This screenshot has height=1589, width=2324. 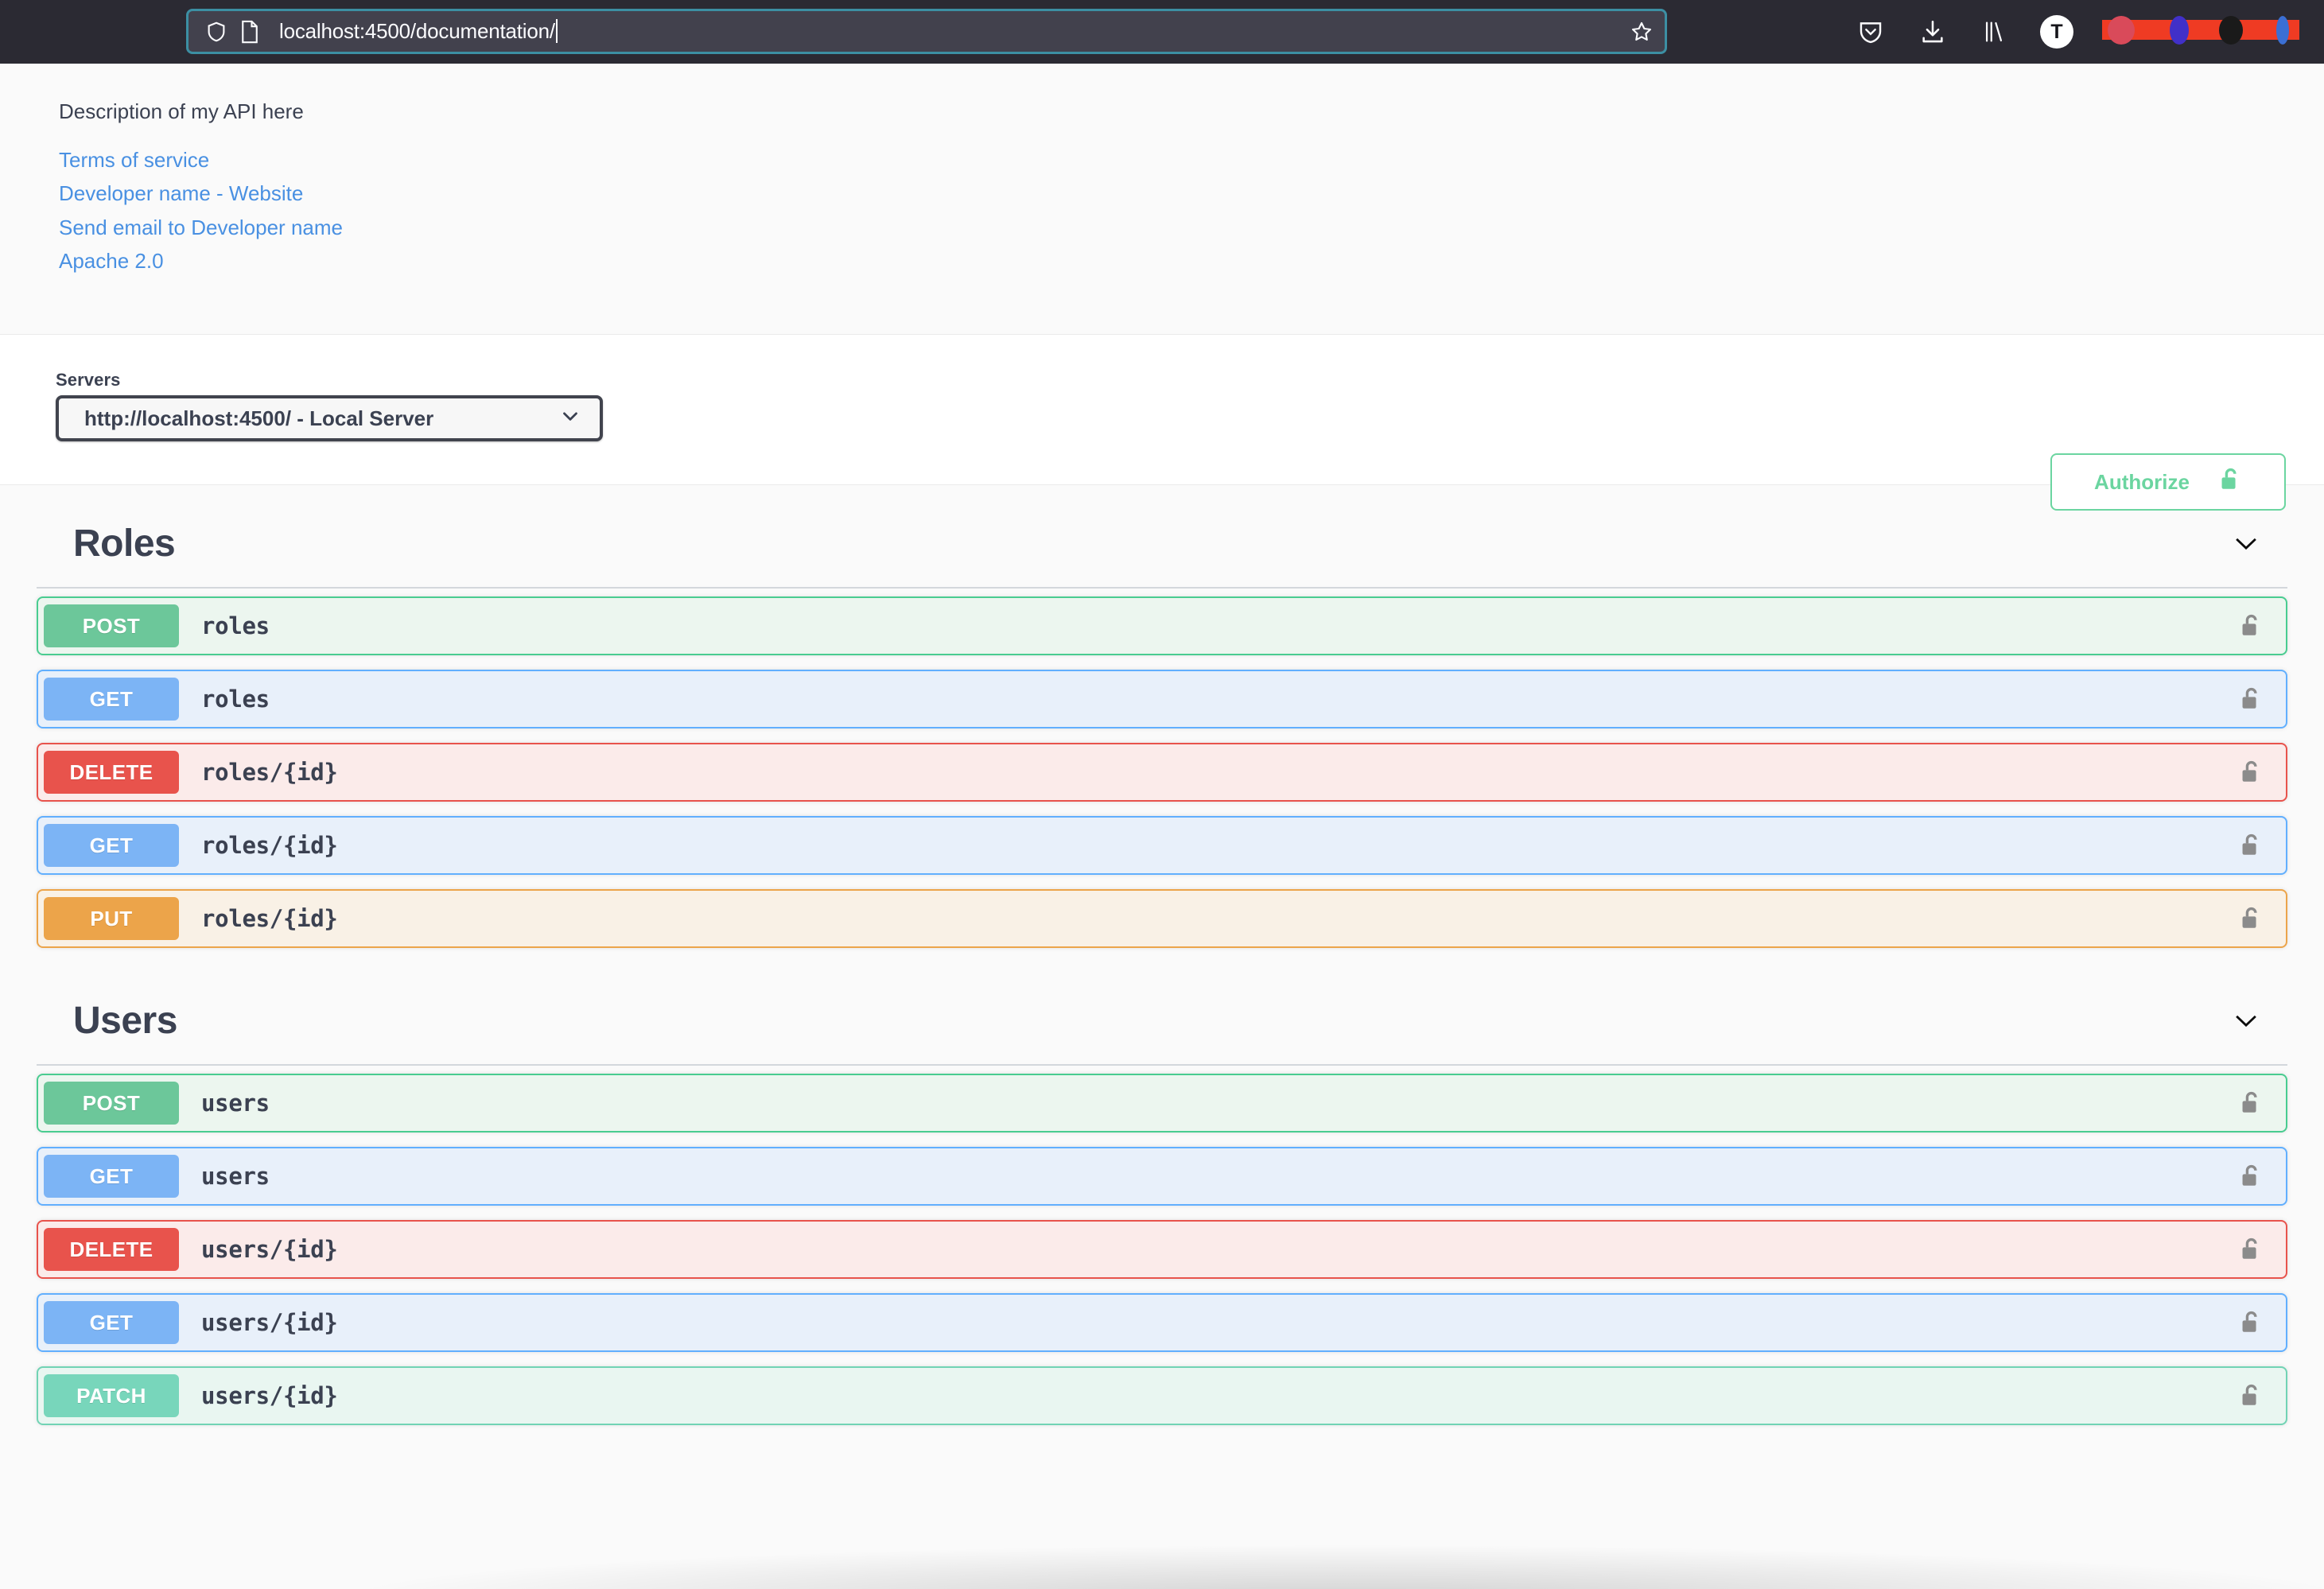 What do you see at coordinates (111, 918) in the screenshot?
I see `method-badge: PUT` at bounding box center [111, 918].